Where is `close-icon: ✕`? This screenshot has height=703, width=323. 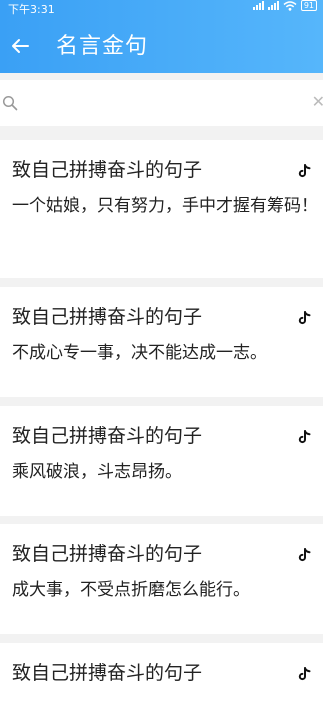 close-icon: ✕ is located at coordinates (317, 102).